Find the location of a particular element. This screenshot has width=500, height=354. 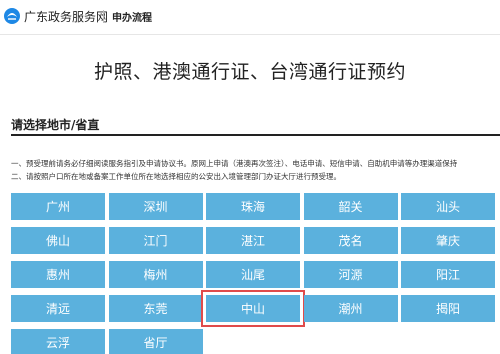

city-button: 东莞 is located at coordinates (155, 308).